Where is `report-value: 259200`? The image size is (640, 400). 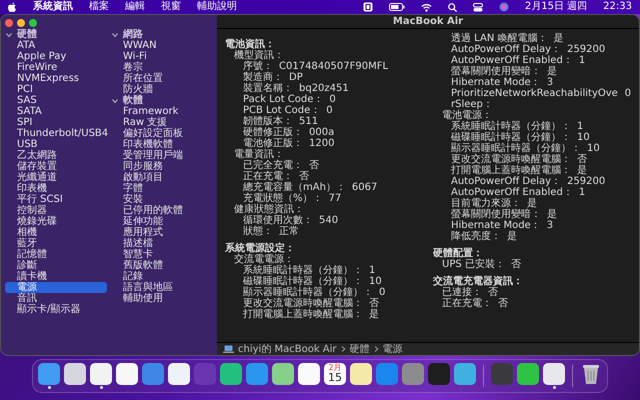 report-value: 259200 is located at coordinates (586, 49).